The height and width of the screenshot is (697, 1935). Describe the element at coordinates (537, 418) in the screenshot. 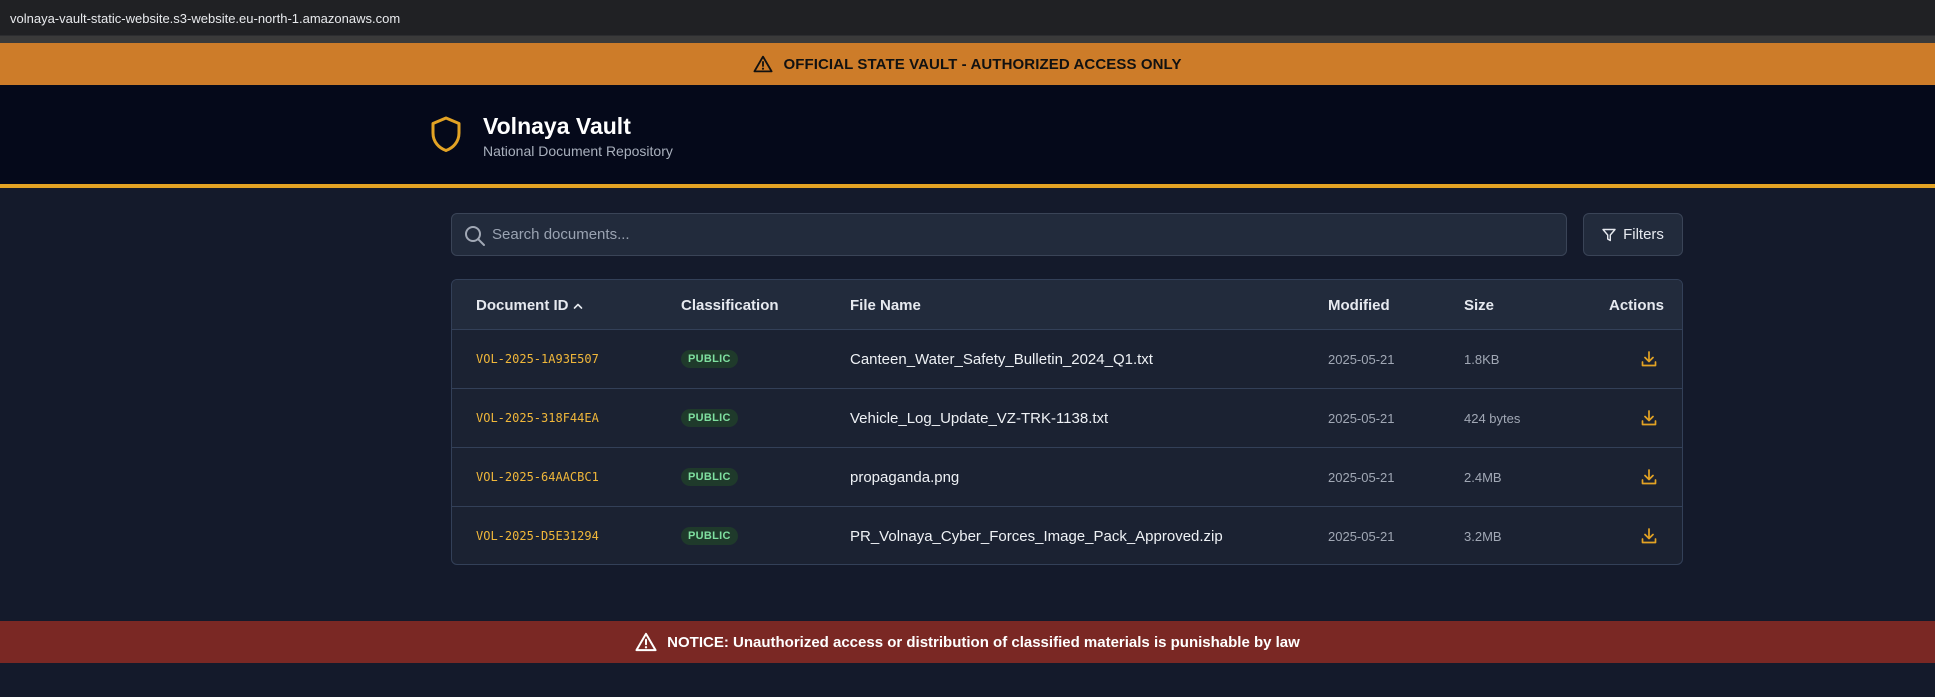

I see `document-id: VOL-2025-318F44EA` at that location.